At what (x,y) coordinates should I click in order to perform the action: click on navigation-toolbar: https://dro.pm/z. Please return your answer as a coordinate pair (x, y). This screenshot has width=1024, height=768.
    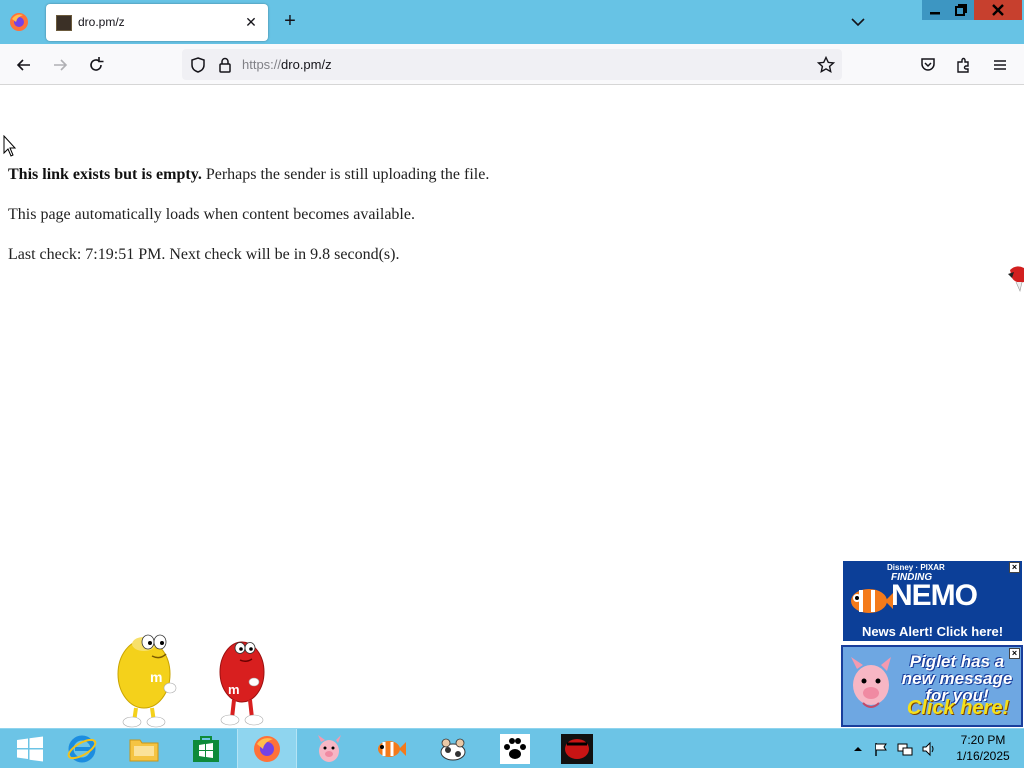
    Looking at the image, I should click on (512, 64).